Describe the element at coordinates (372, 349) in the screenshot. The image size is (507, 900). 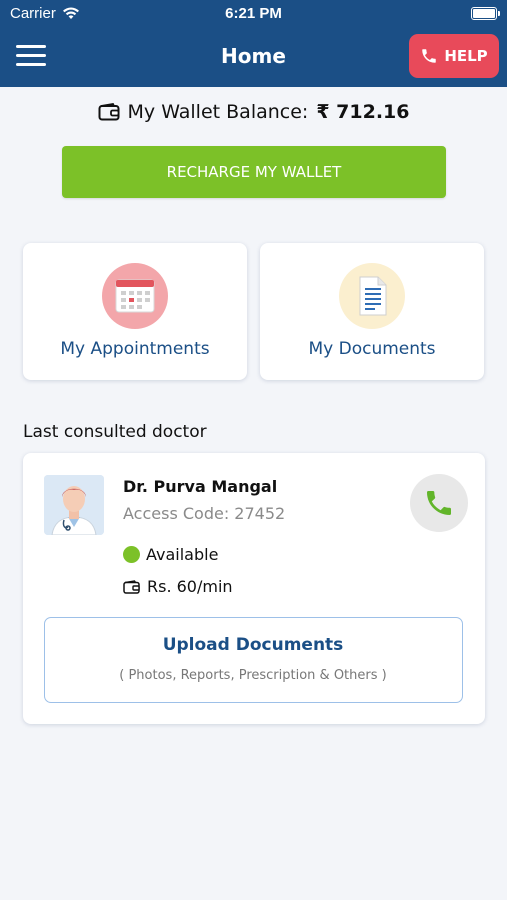
I see `my-documents-label: My Documents` at that location.